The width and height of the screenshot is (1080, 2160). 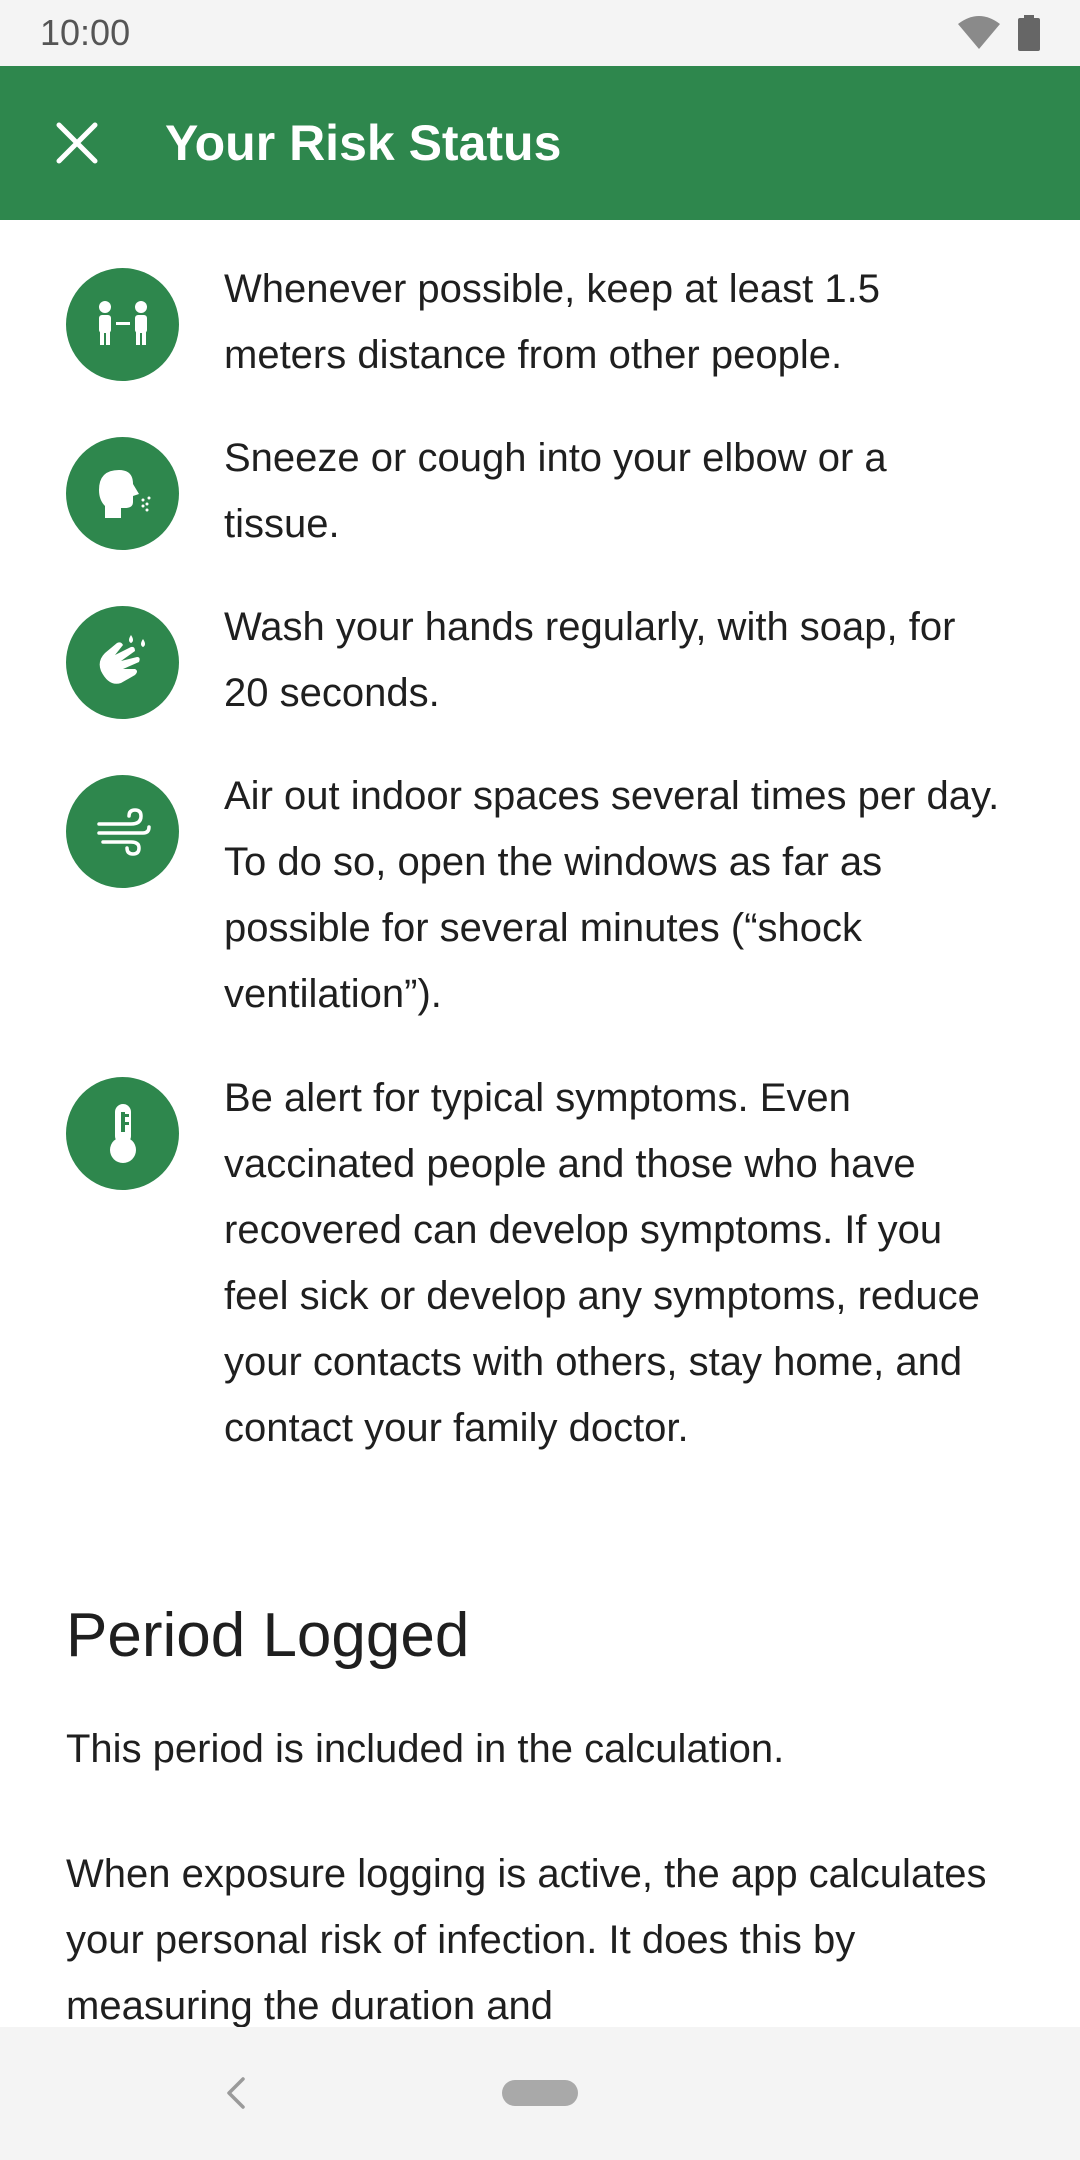 What do you see at coordinates (540, 33) in the screenshot?
I see `status-bar: 10:00` at bounding box center [540, 33].